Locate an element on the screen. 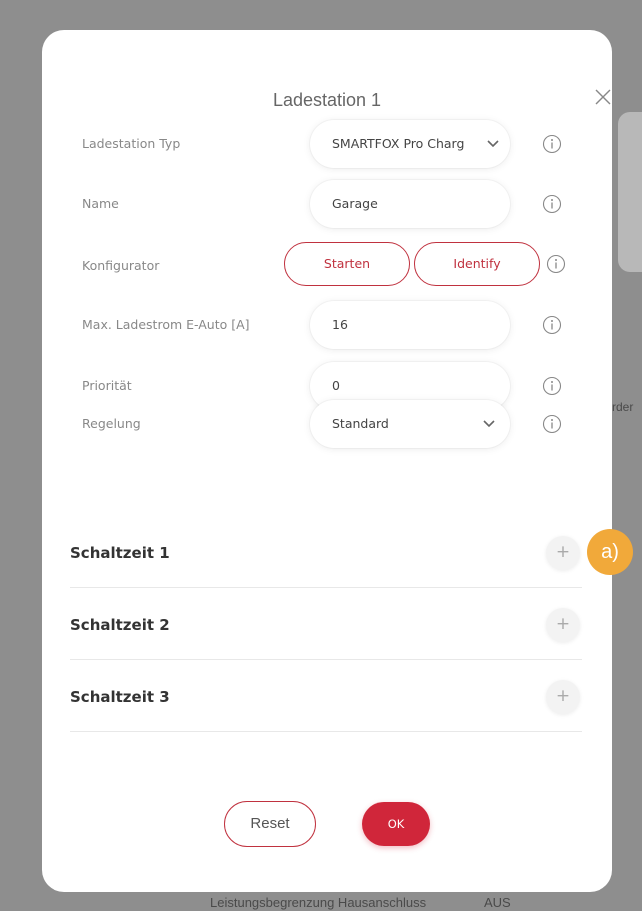 This screenshot has width=642, height=911. field-label-name: Name is located at coordinates (100, 203).